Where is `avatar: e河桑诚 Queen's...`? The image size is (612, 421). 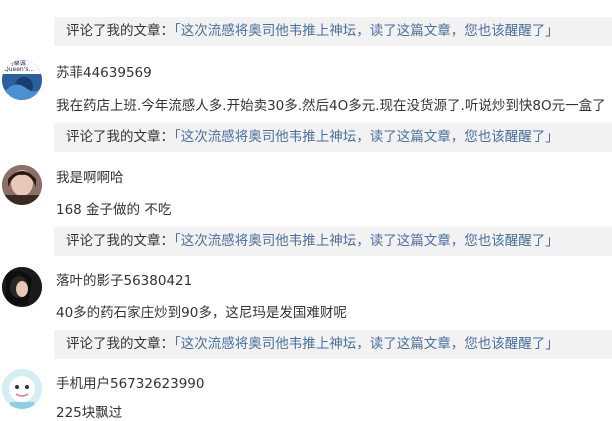 avatar: e河桑诚 Queen's... is located at coordinates (22, 80).